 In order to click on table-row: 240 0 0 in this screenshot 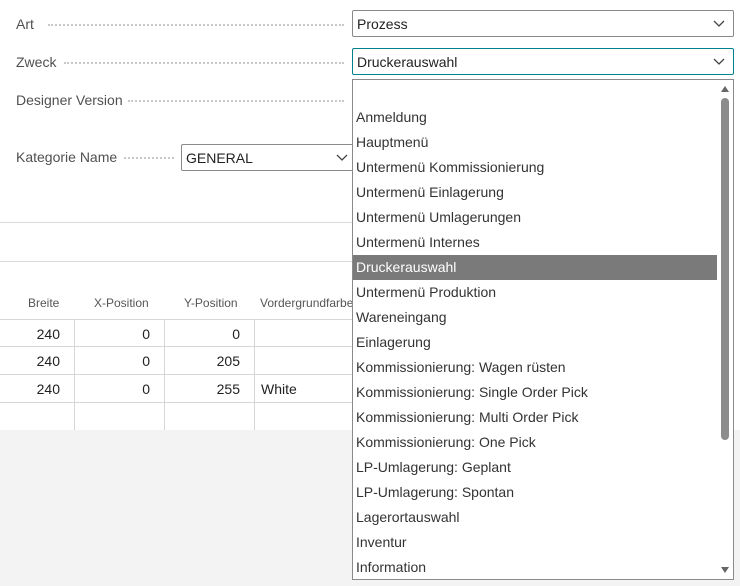, I will do `click(176, 333)`.